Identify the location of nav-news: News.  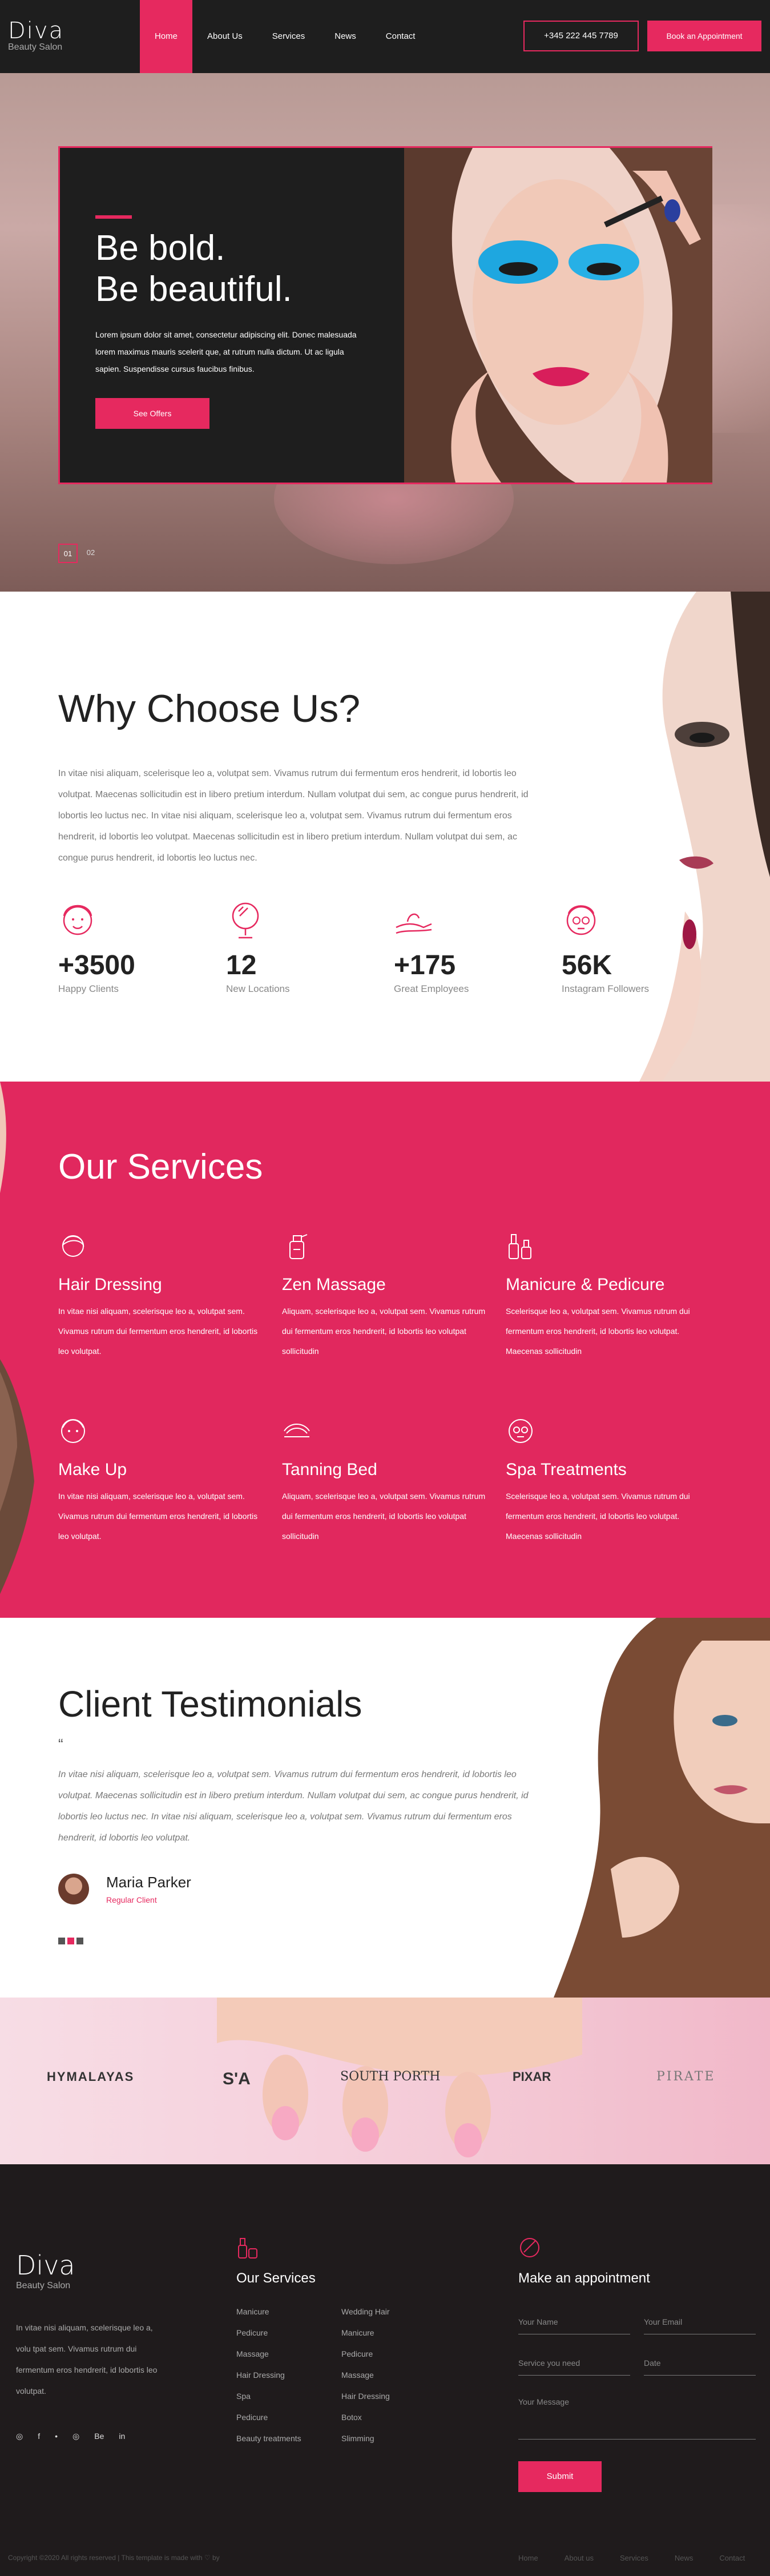
(345, 36).